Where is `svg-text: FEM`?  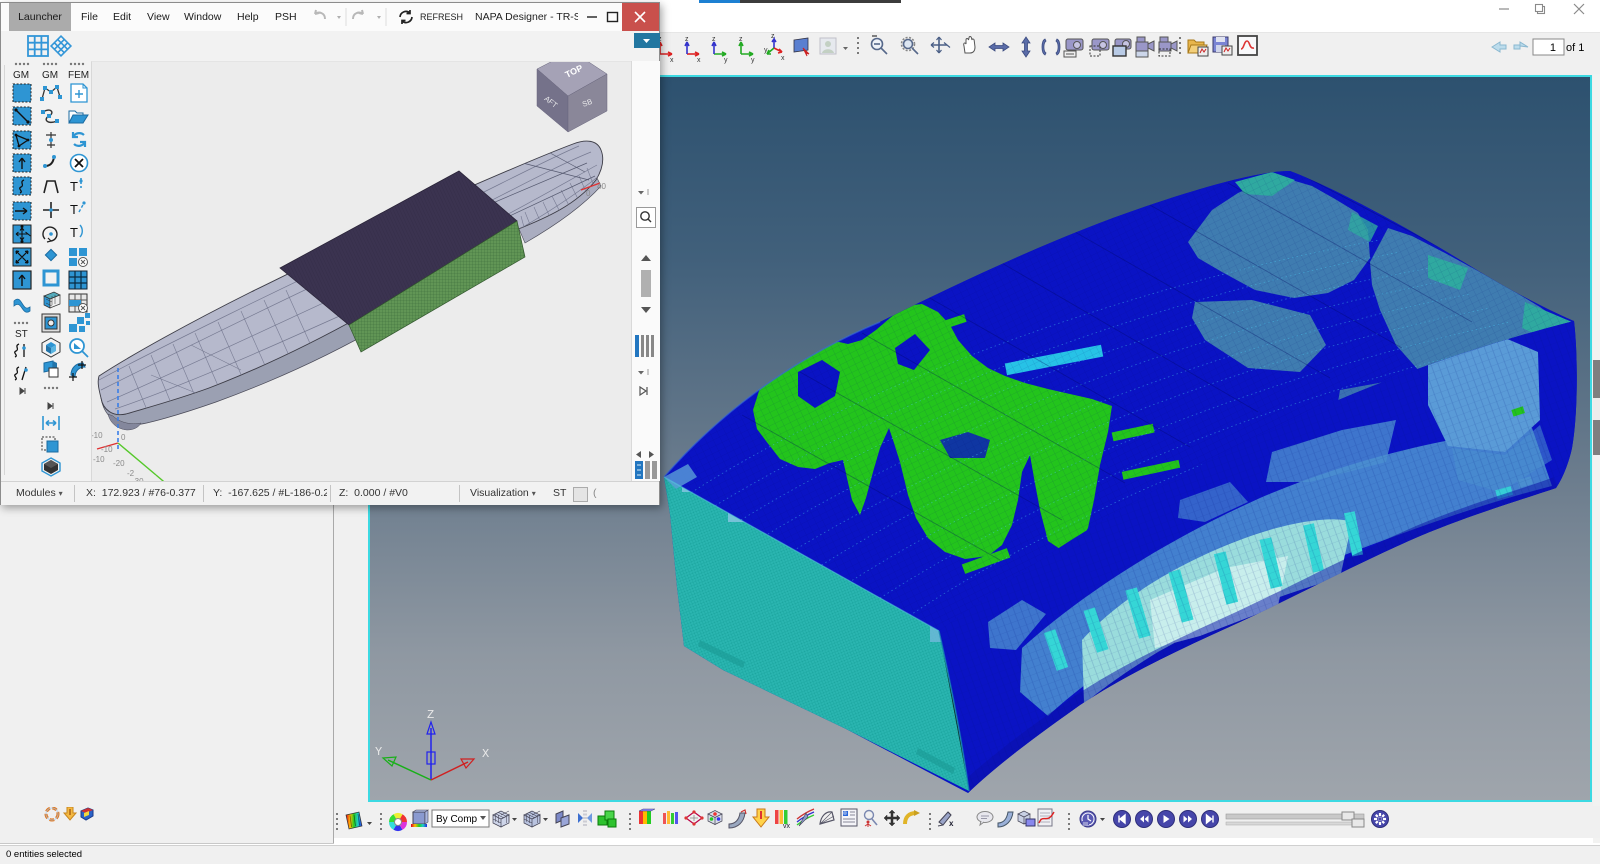 svg-text: FEM is located at coordinates (78, 75).